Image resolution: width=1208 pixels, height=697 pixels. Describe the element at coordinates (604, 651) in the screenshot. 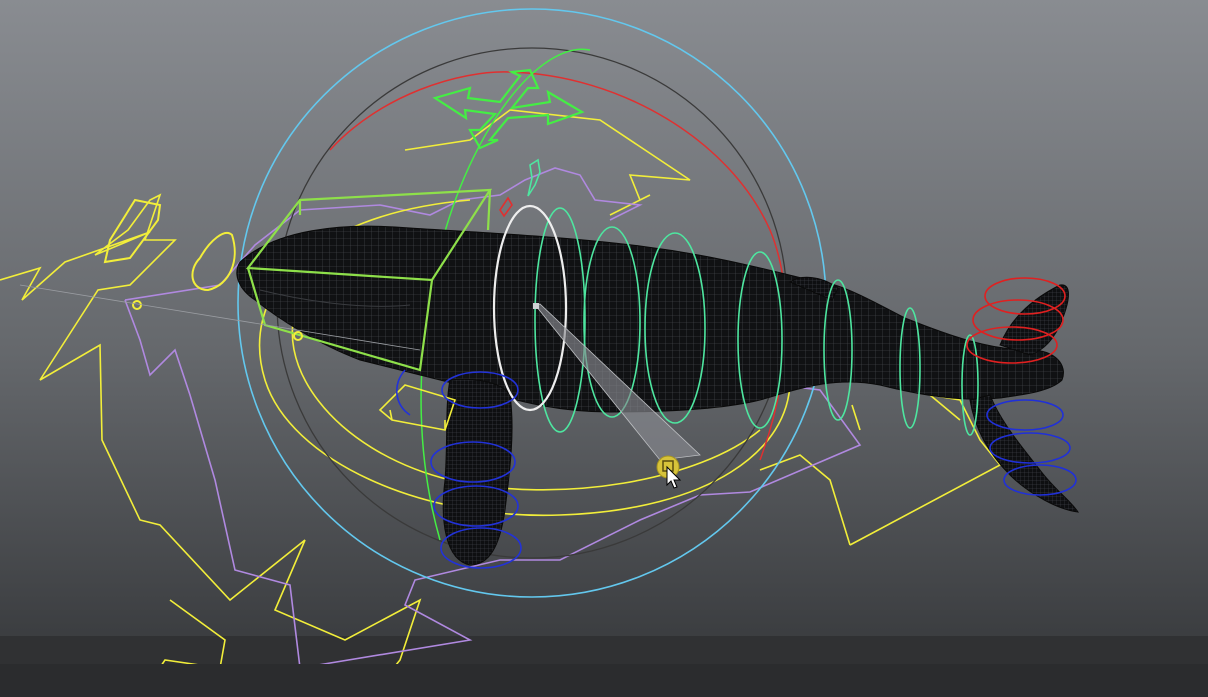

I see `viewport-floor` at that location.